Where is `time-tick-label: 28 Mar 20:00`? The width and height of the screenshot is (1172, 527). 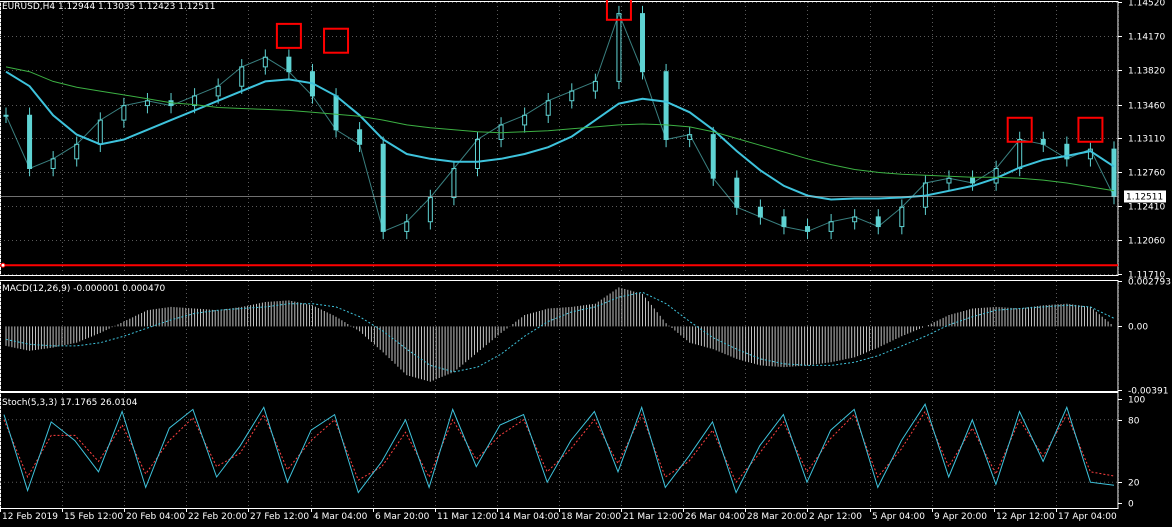
time-tick-label: 28 Mar 20:00 is located at coordinates (777, 517).